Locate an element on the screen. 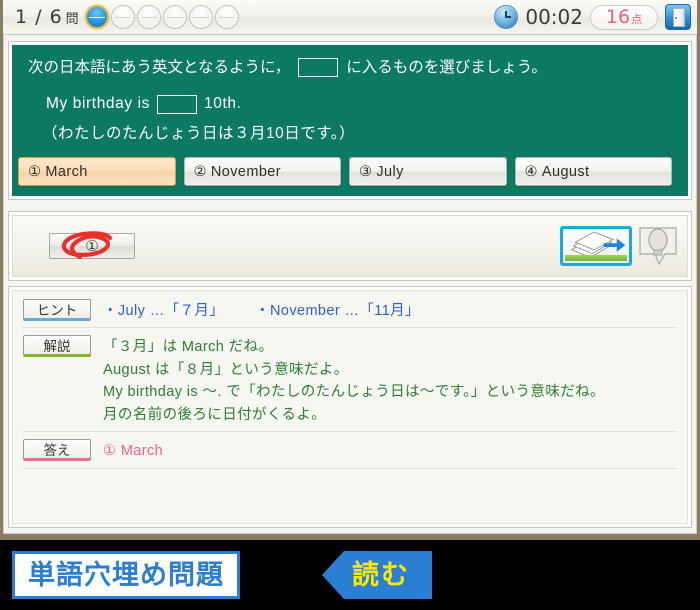 This screenshot has width=700, height=610. choice-option-3: ③ July is located at coordinates (428, 171).